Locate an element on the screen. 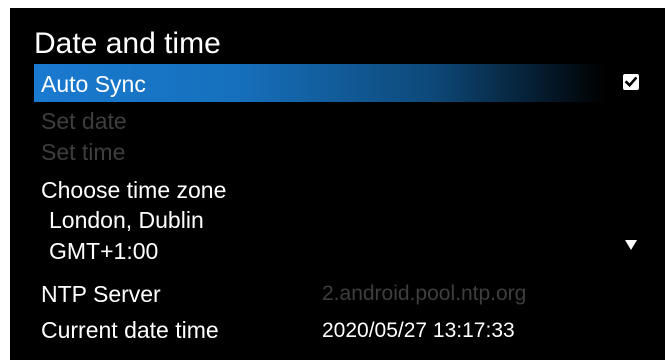 The width and height of the screenshot is (665, 360). checkbox-checked-icon is located at coordinates (631, 82).